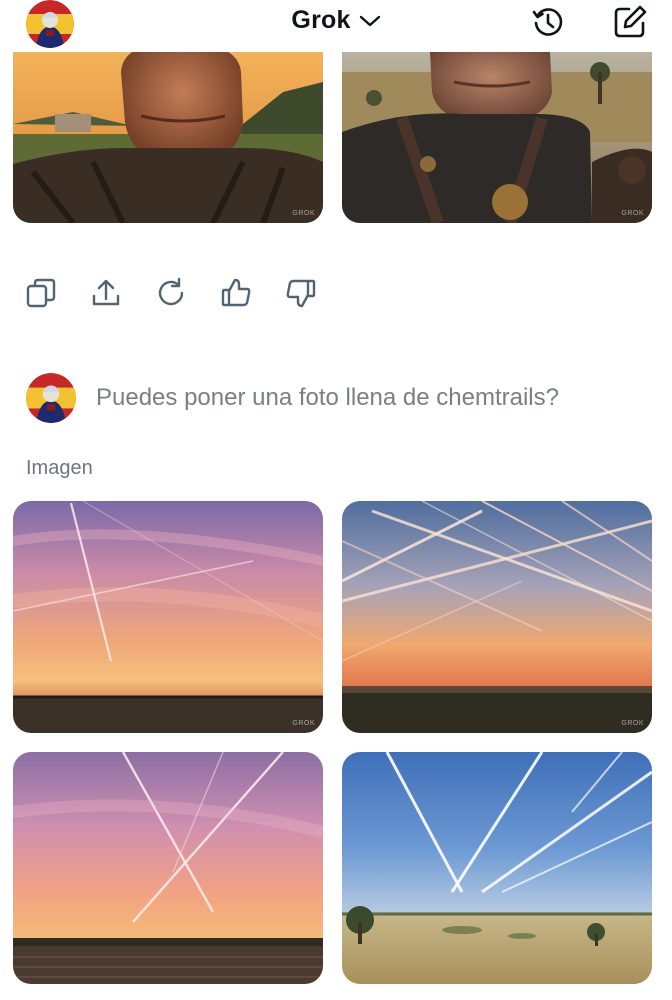  I want to click on chevron-down-icon, so click(369, 20).